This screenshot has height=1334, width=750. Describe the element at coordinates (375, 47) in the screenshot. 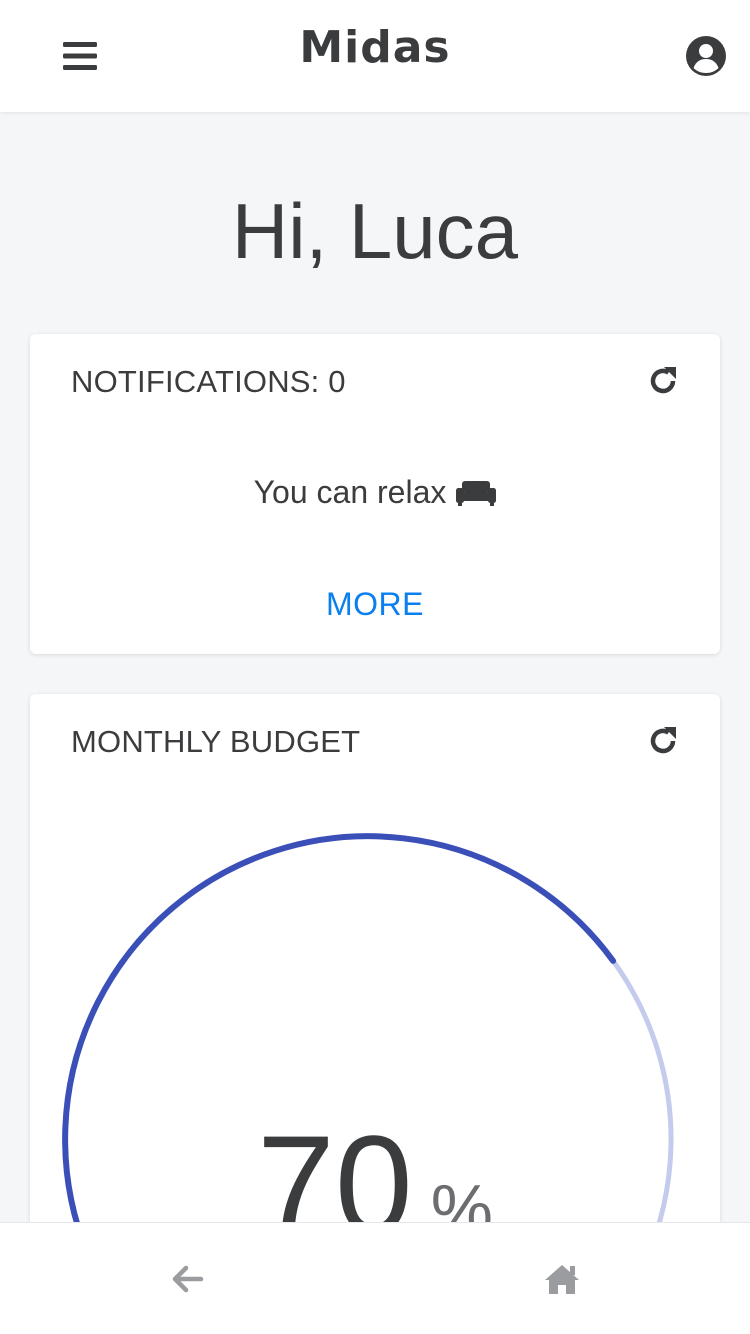

I see `app-title: Midas` at that location.